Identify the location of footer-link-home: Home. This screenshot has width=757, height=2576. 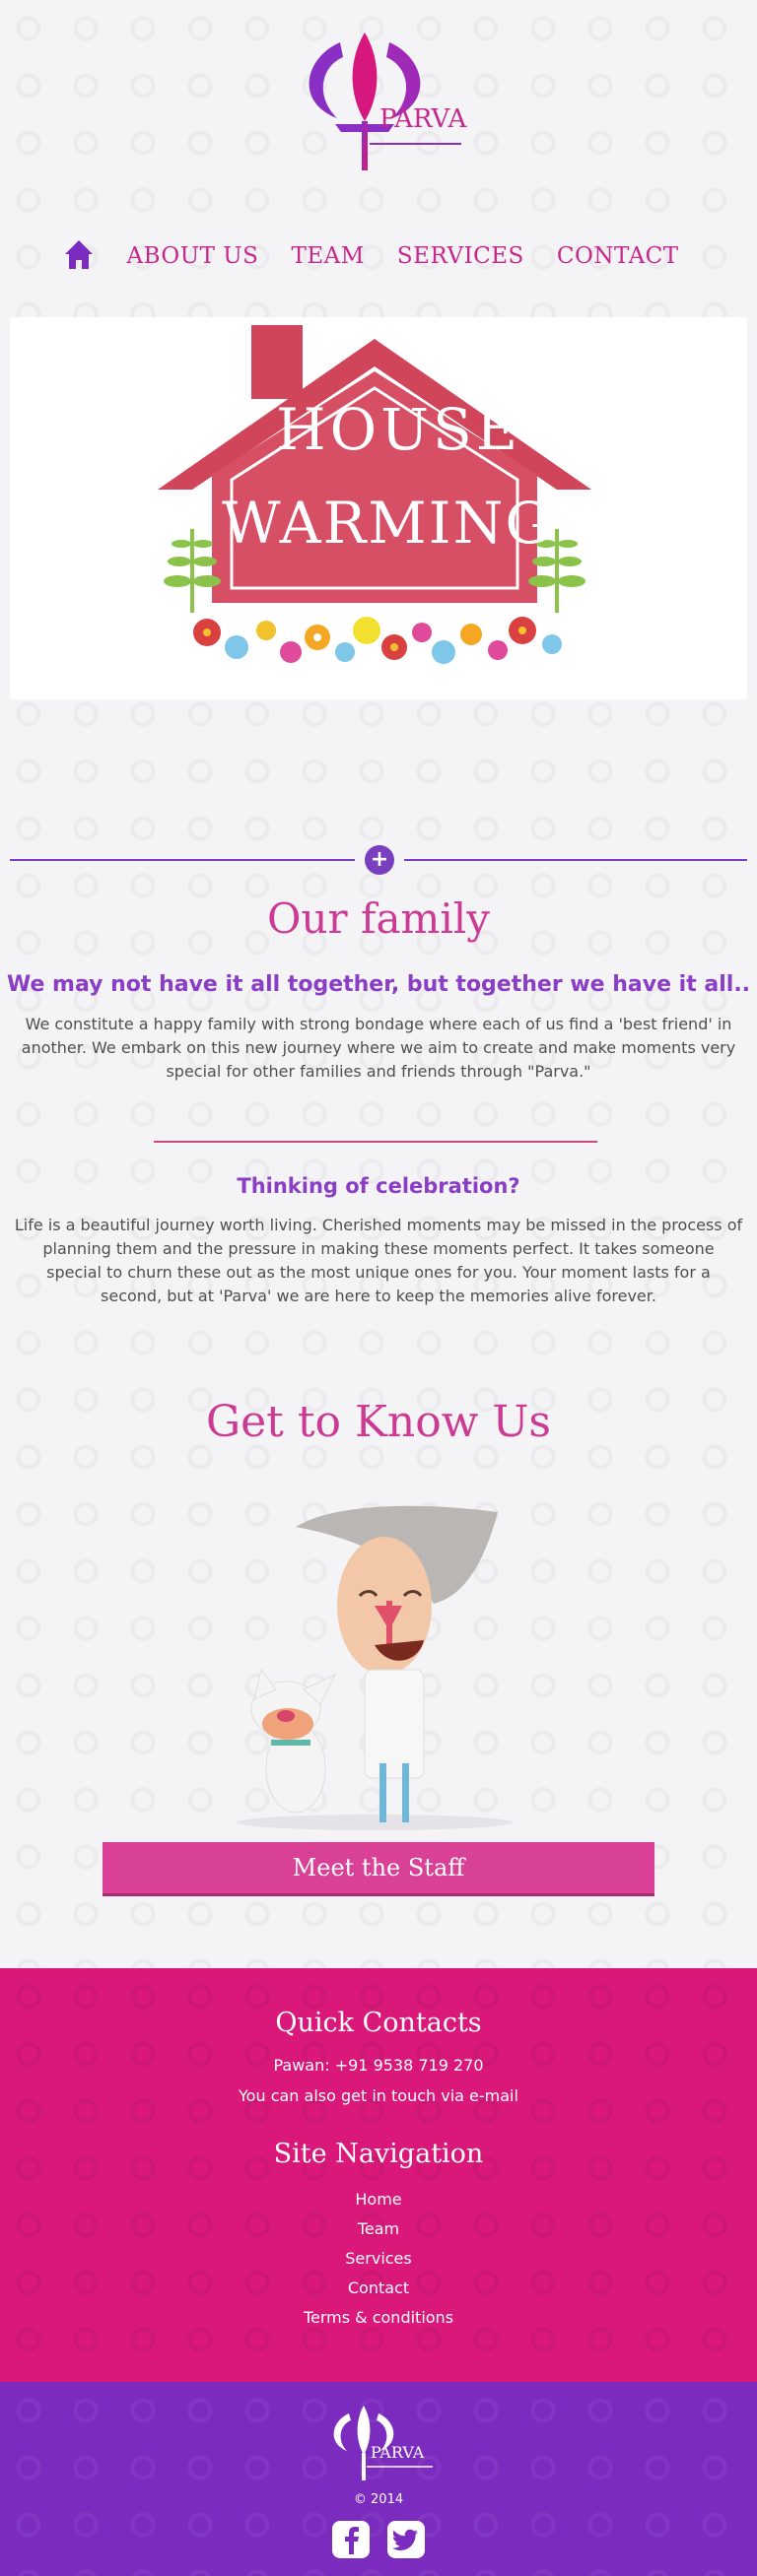
(378, 2199).